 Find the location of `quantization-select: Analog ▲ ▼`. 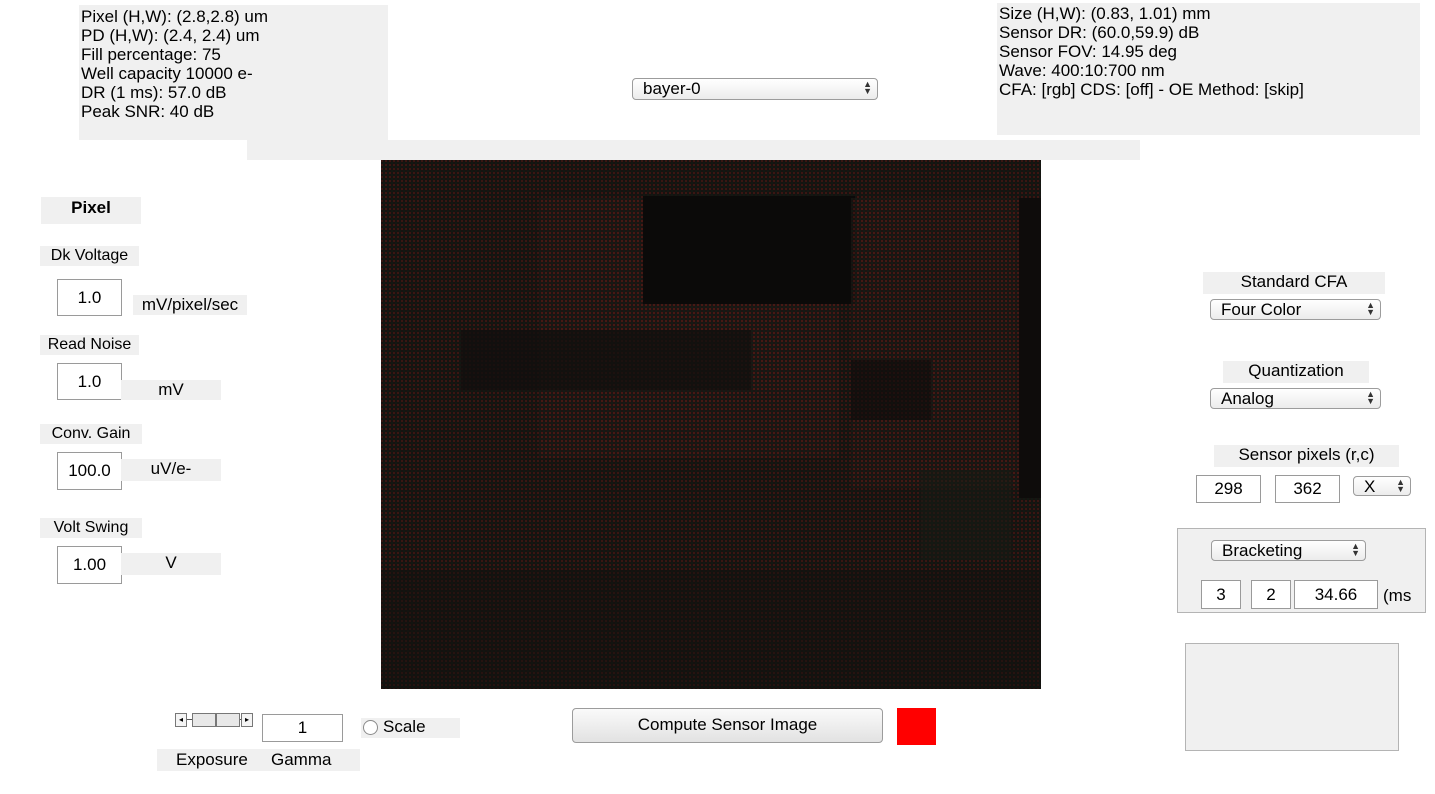

quantization-select: Analog ▲ ▼ is located at coordinates (1295, 398).